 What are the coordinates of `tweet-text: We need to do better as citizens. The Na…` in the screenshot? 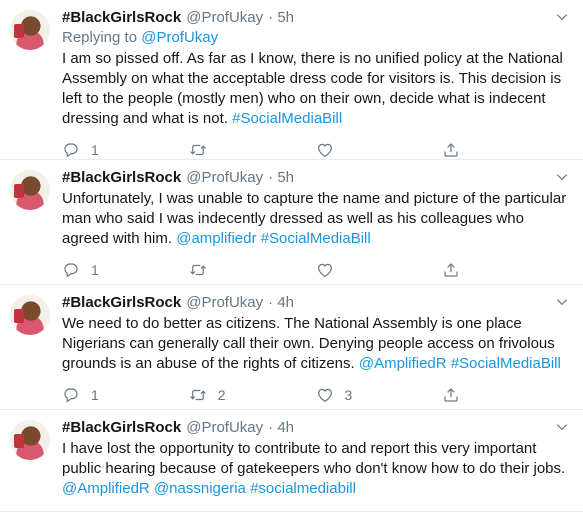 It's located at (315, 344).